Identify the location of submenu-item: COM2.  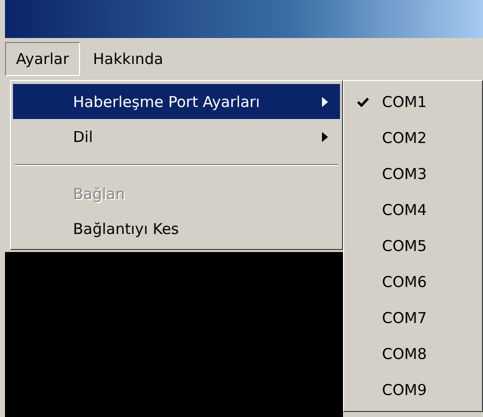
(413, 138).